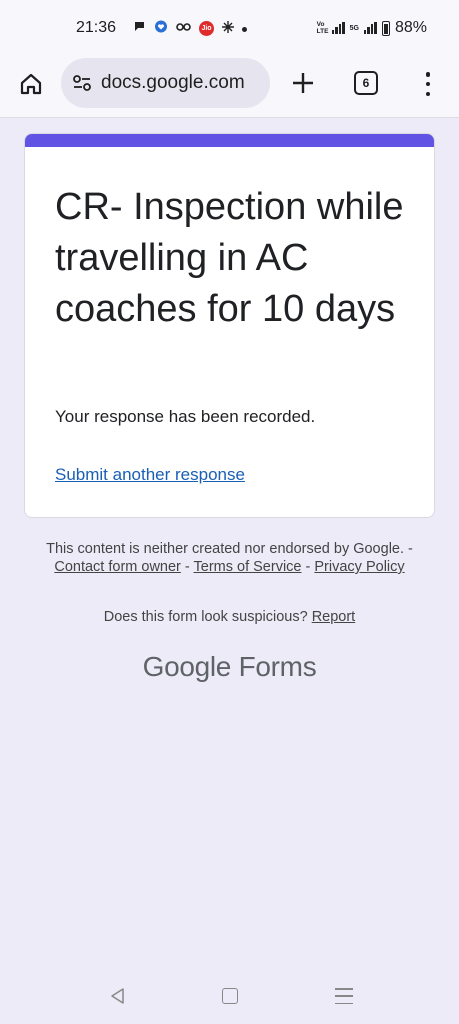  I want to click on chat-bubble-icon, so click(139, 28).